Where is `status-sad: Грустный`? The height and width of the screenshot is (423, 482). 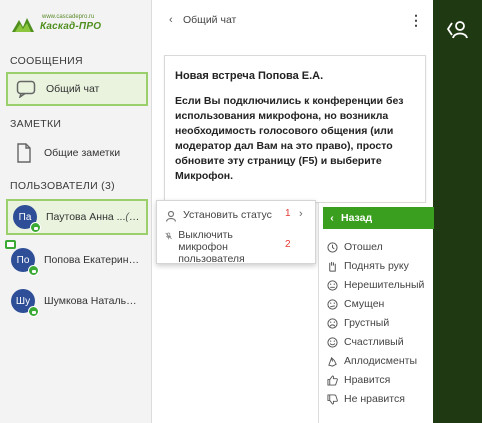
status-sad: Грустный is located at coordinates (358, 323).